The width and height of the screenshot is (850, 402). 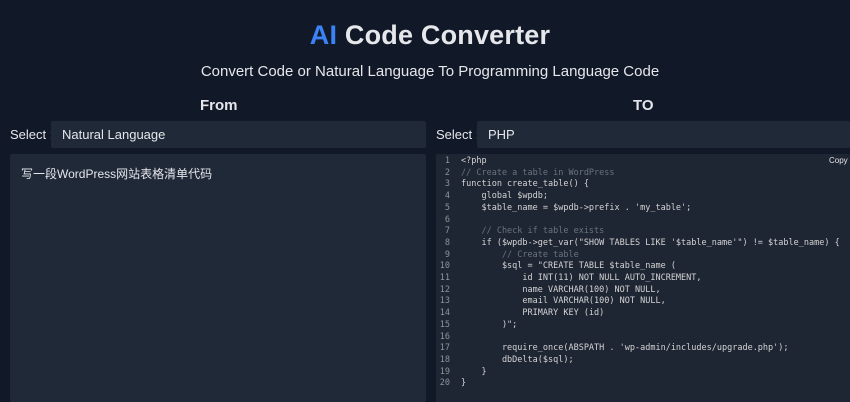 What do you see at coordinates (638, 162) in the screenshot?
I see `code-line: 1 <?php` at bounding box center [638, 162].